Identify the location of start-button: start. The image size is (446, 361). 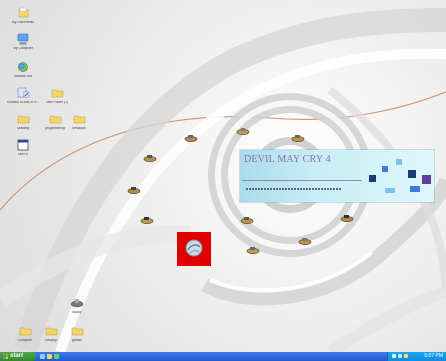
(18, 356).